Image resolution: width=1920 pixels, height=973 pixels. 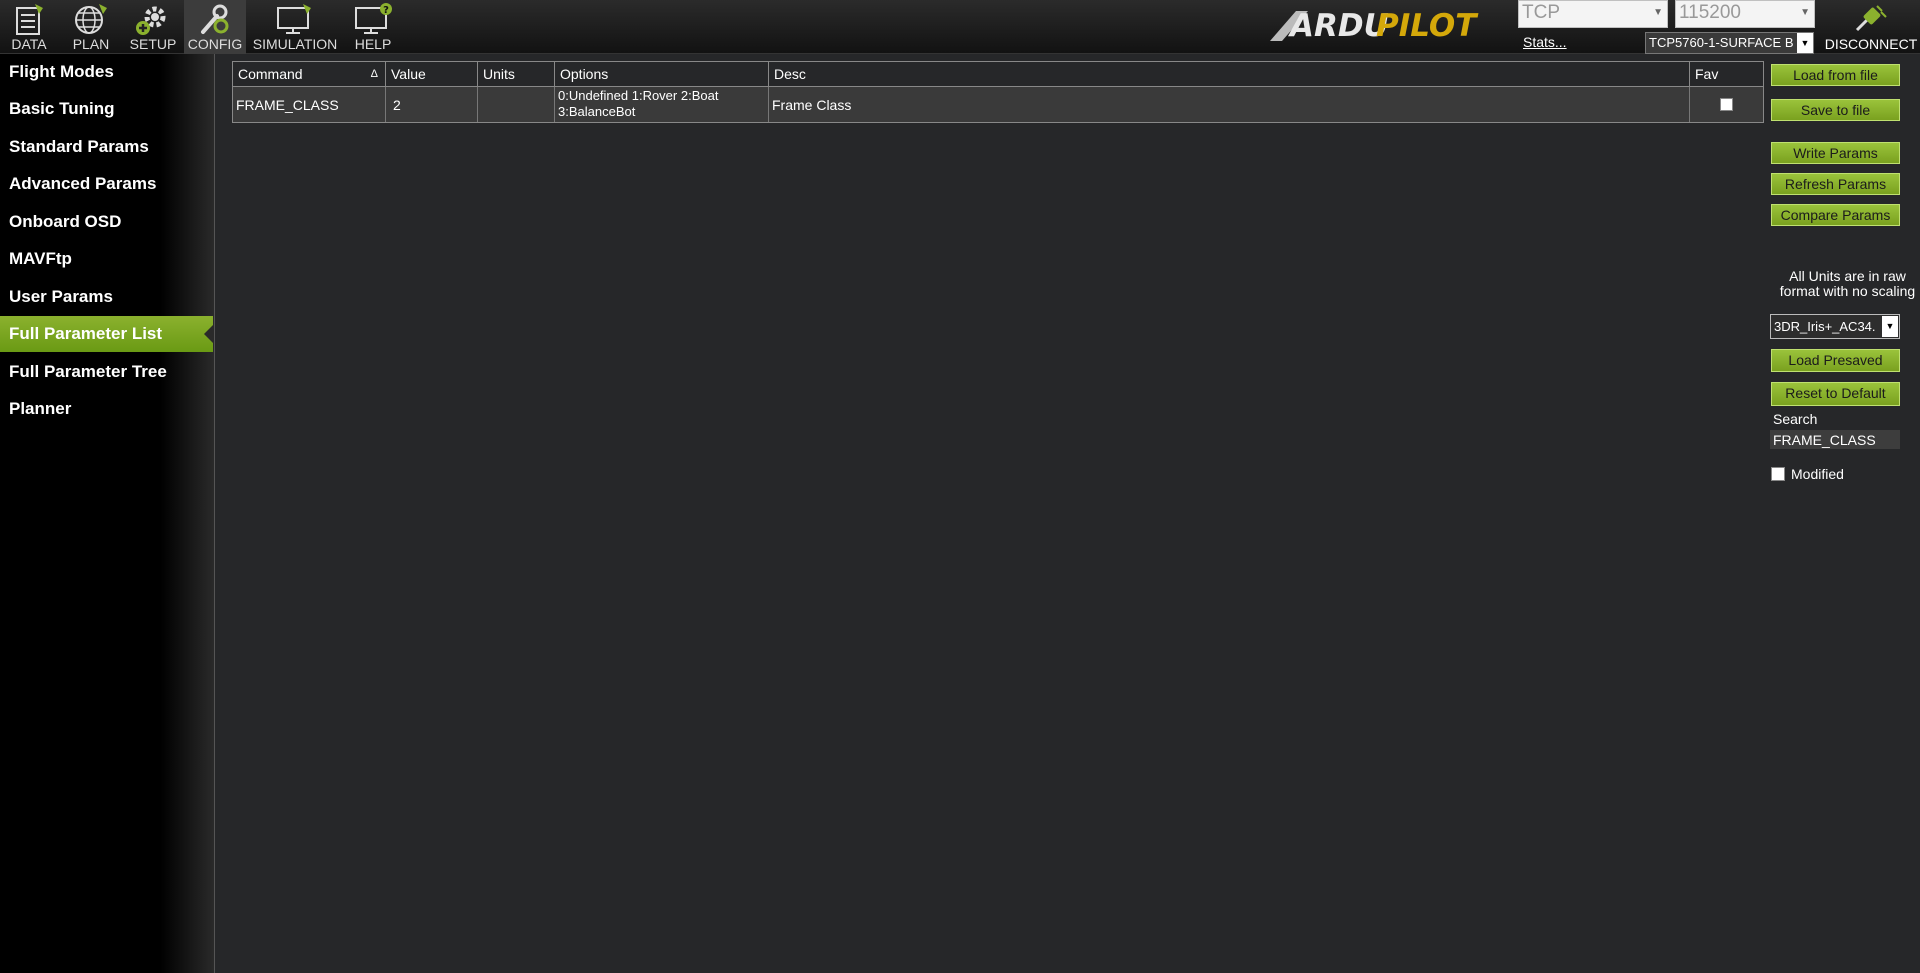 What do you see at coordinates (294, 19) in the screenshot?
I see `simulation-monitor-icon` at bounding box center [294, 19].